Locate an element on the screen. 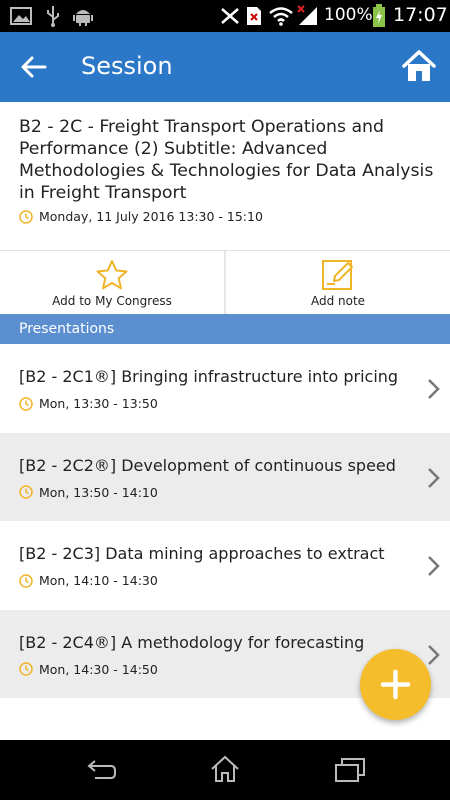 The width and height of the screenshot is (450, 800). signal-icon is located at coordinates (307, 15).